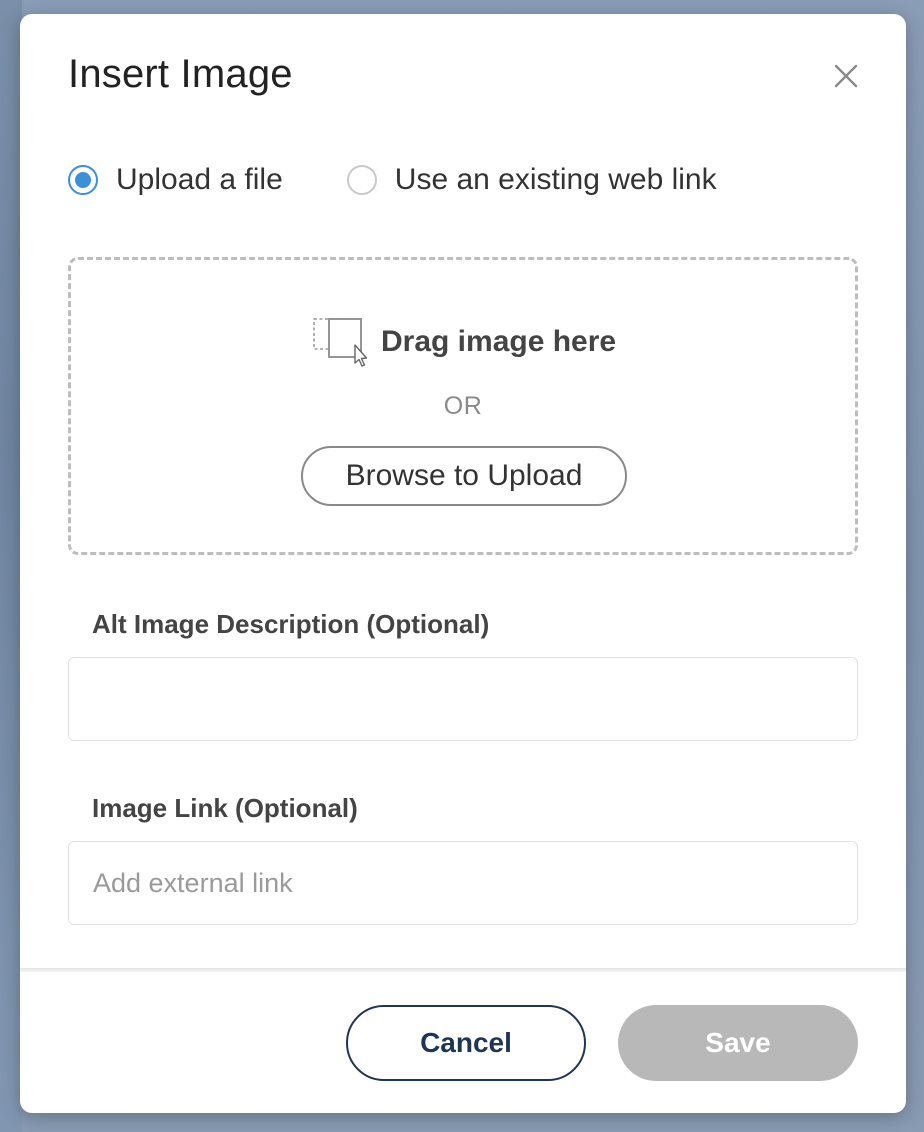  I want to click on image-link-input, so click(463, 883).